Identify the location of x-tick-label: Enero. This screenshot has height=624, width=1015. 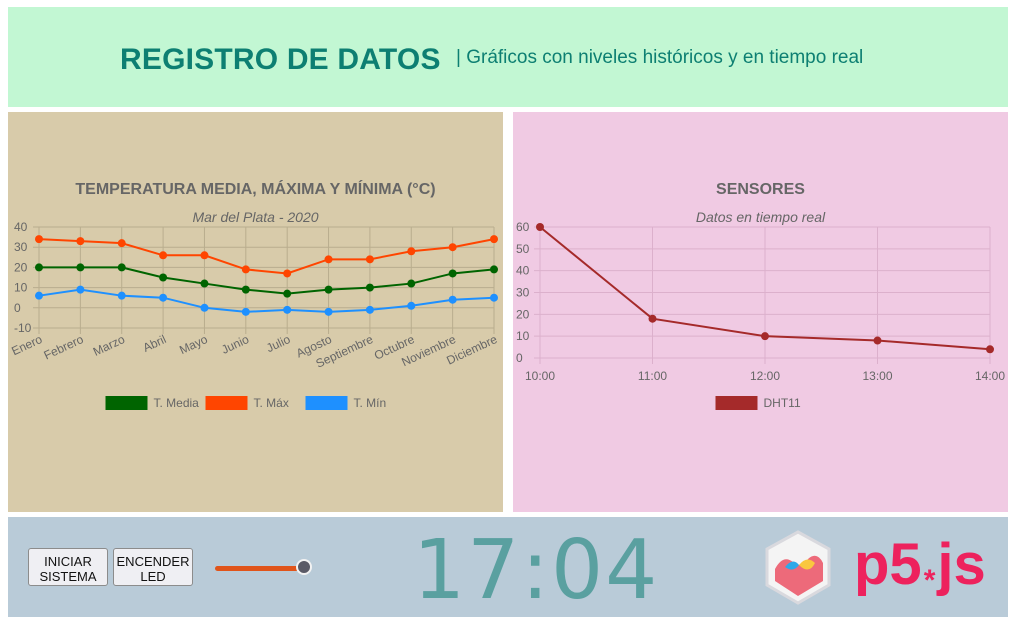
(26, 345).